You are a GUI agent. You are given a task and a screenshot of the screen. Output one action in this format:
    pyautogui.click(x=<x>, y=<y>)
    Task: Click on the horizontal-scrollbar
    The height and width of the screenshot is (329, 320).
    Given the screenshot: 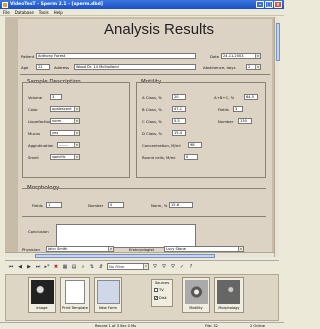 What is the action you would take?
    pyautogui.click(x=139, y=255)
    